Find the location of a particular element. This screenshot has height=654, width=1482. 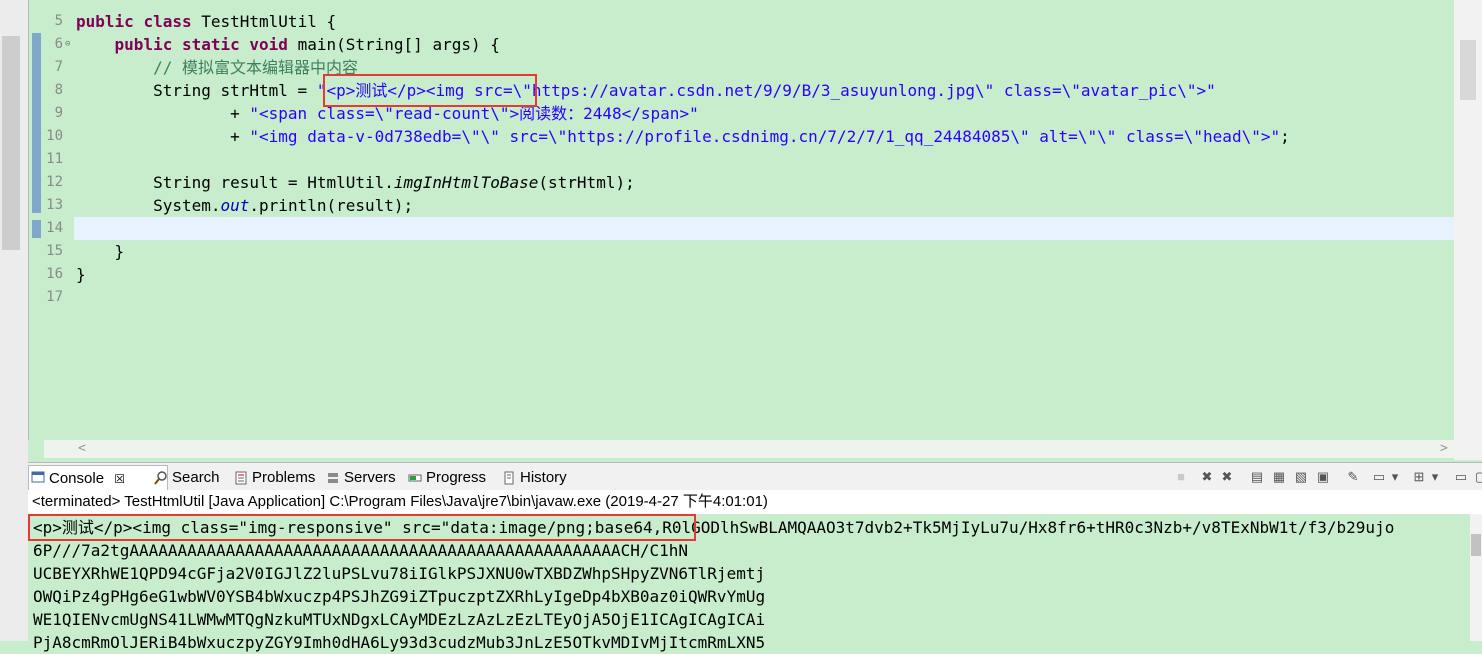

pin-console-icon: ✎ is located at coordinates (1353, 477).